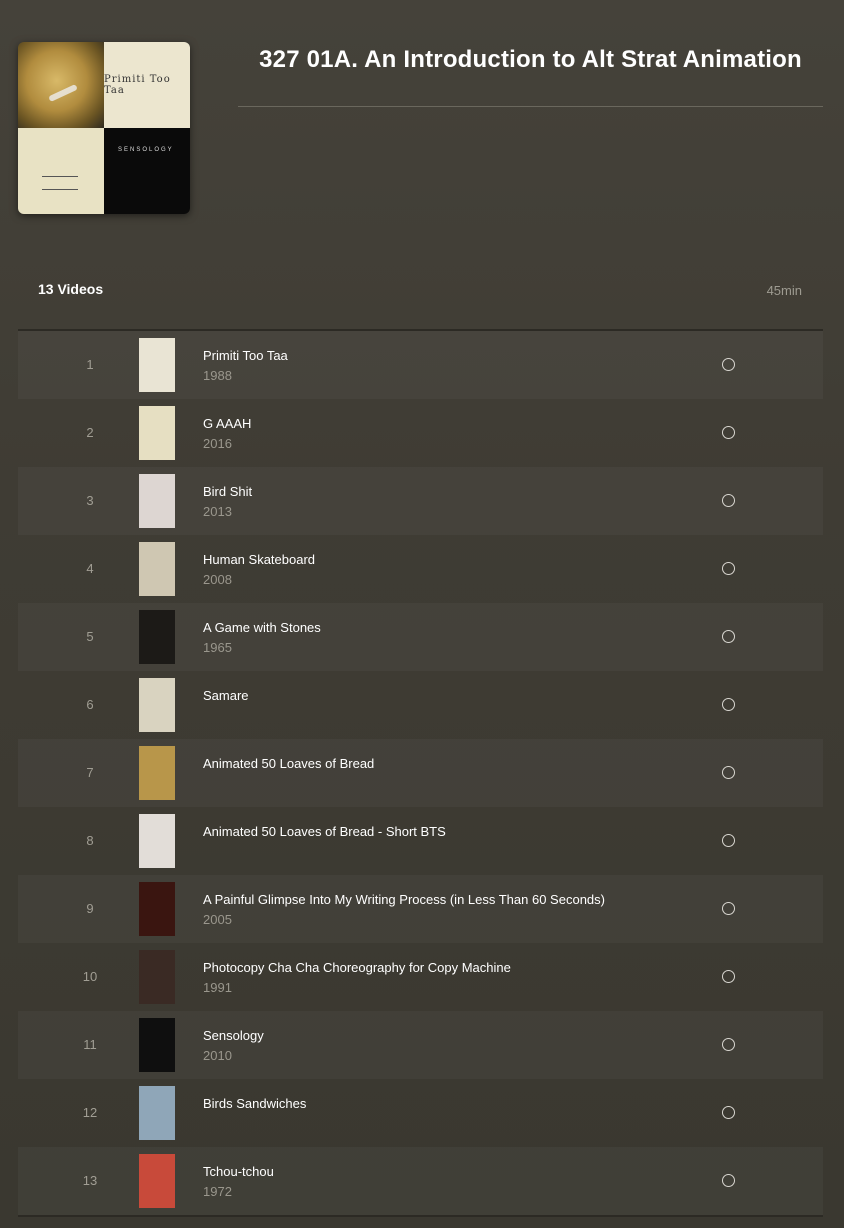  I want to click on video-row: 6 Samare, so click(420, 705).